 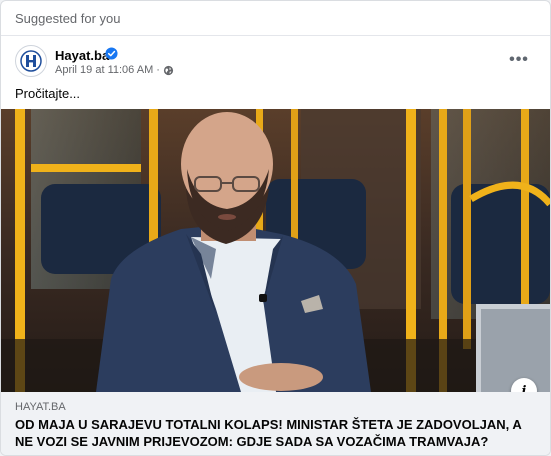 I want to click on page-avatar, so click(x=31, y=61).